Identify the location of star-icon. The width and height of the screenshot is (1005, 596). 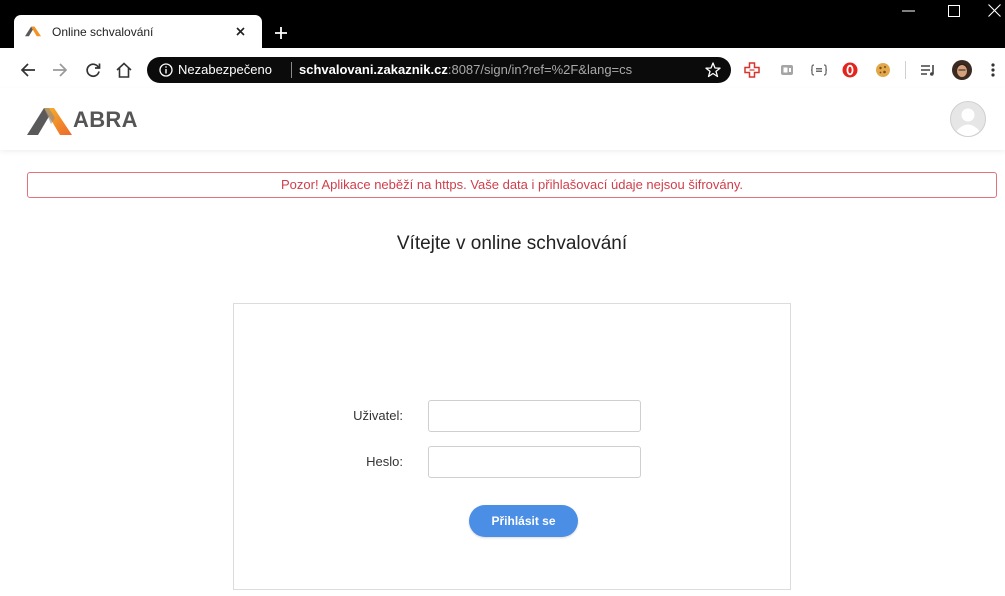
(713, 70).